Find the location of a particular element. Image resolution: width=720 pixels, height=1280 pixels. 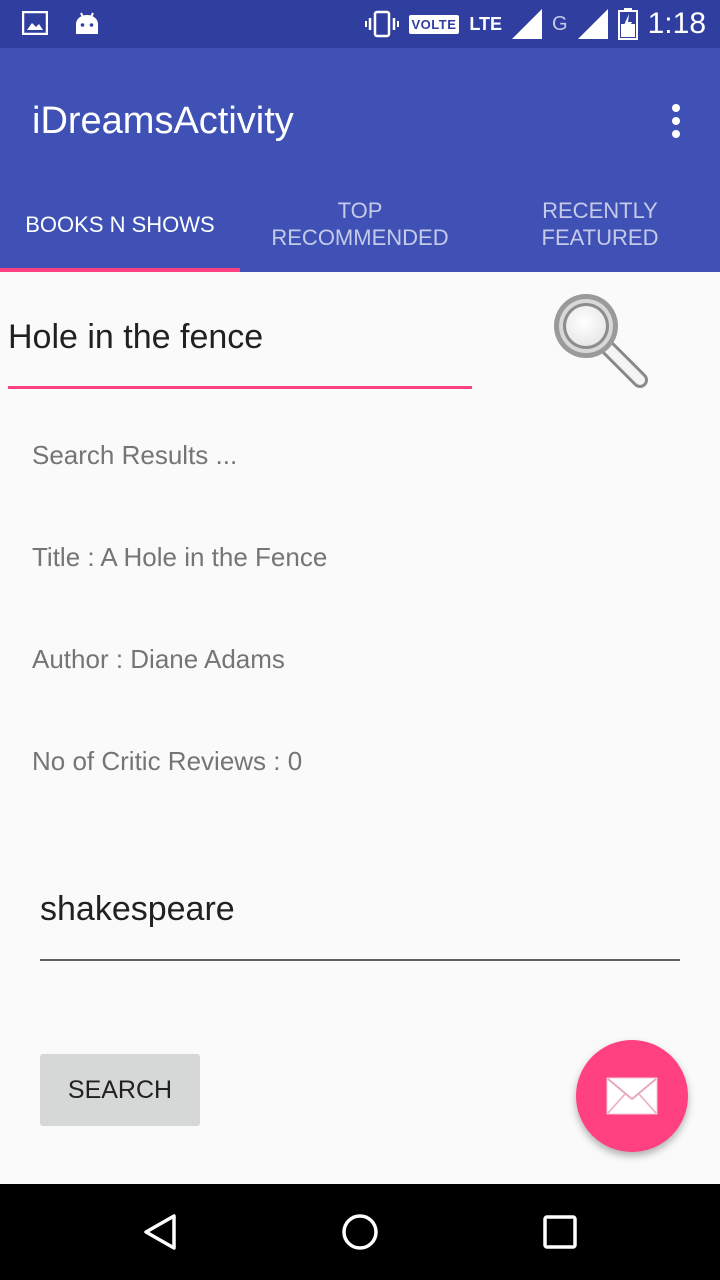

search-input-underline is located at coordinates (240, 387).